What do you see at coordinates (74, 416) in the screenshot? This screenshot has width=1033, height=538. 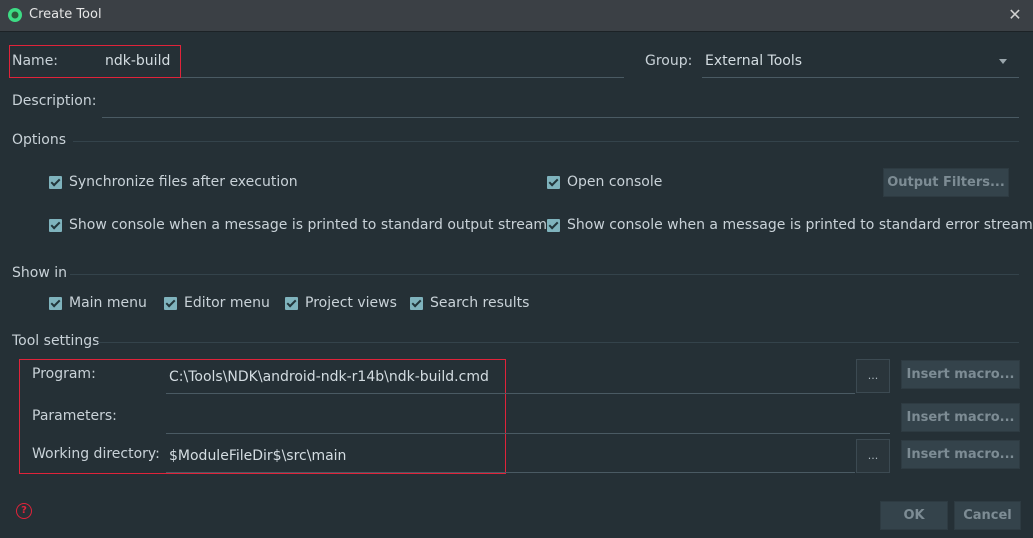 I see `parameters-label: Parameters:` at bounding box center [74, 416].